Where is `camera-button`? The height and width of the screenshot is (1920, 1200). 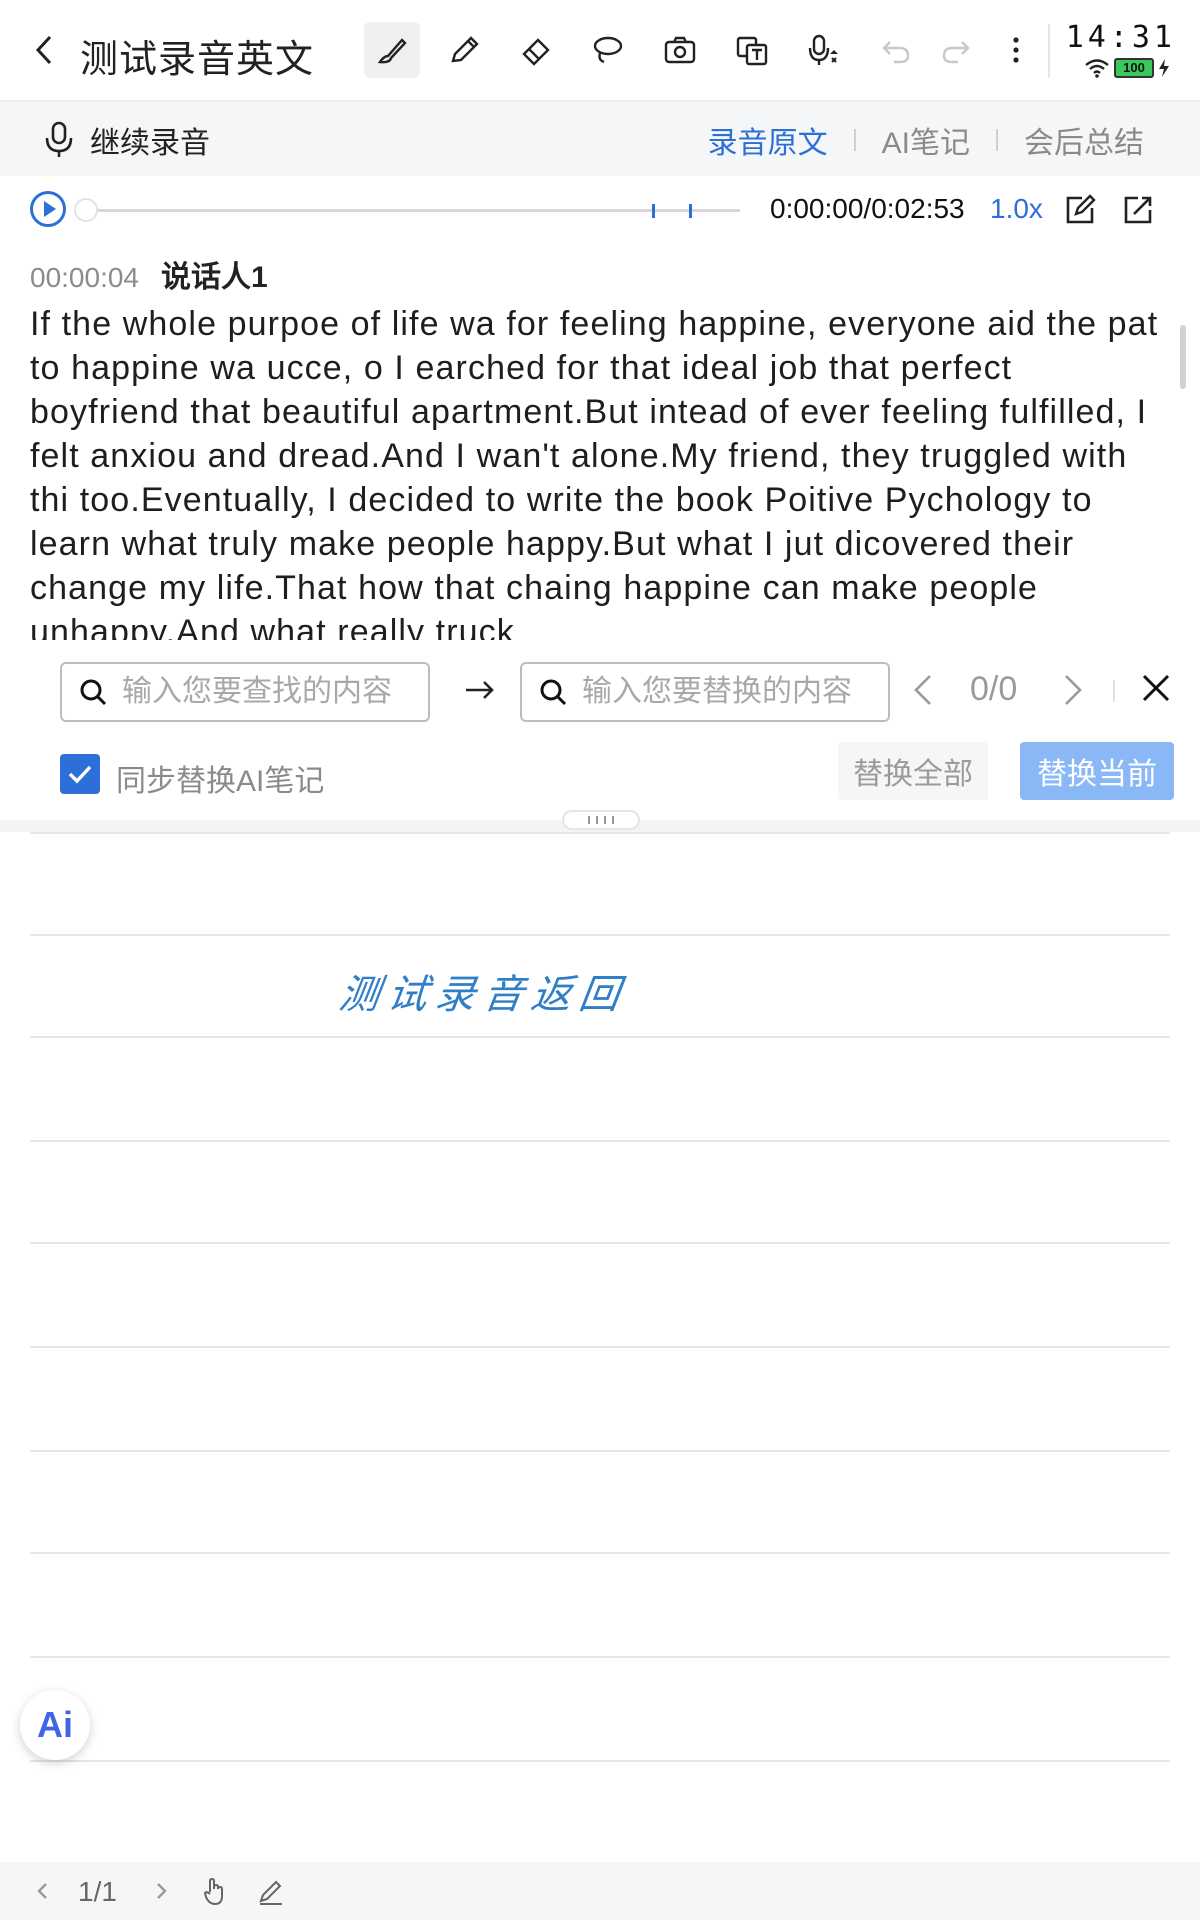 camera-button is located at coordinates (680, 50).